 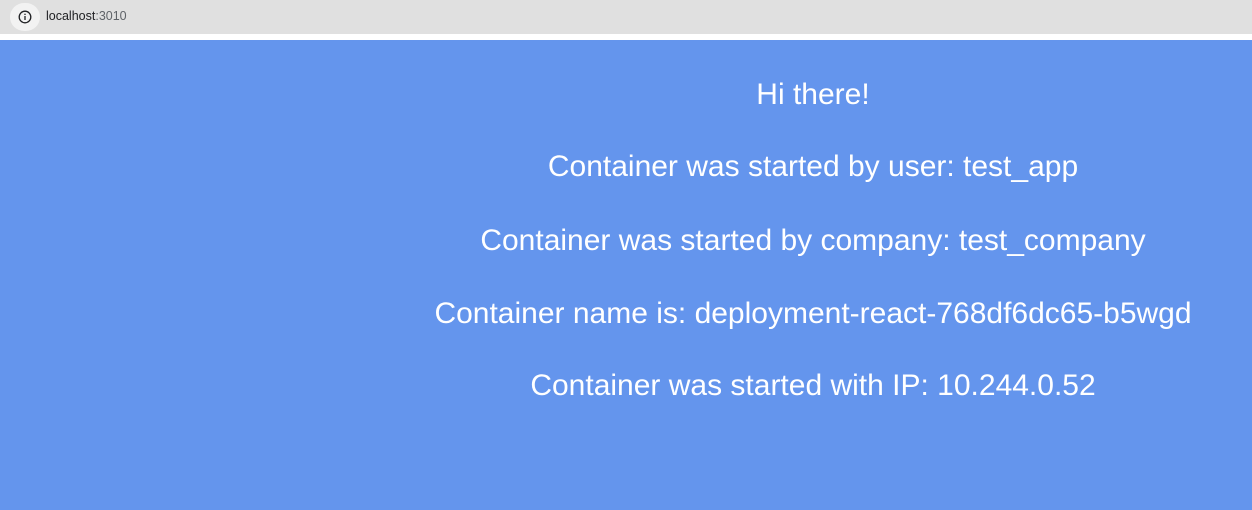 I want to click on info-icon, so click(x=25, y=17).